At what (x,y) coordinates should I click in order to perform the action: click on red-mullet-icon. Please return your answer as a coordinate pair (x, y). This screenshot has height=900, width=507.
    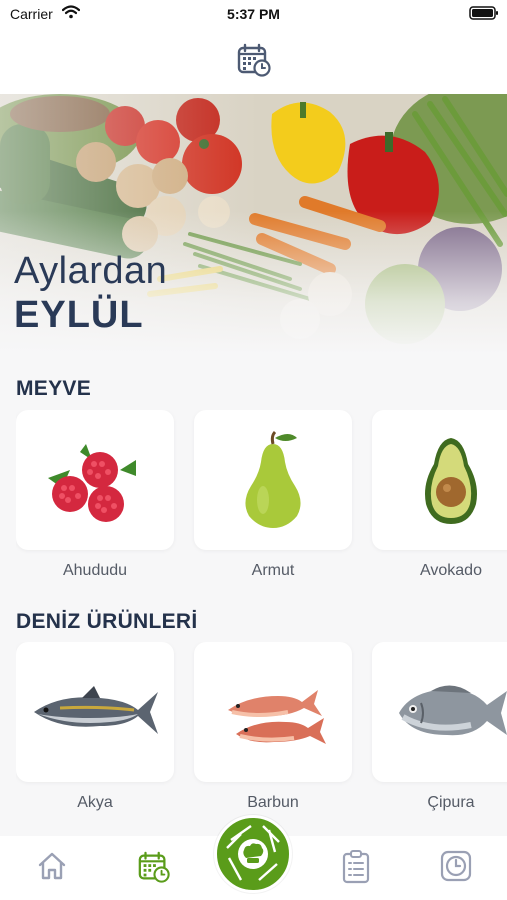
    Looking at the image, I should click on (277, 717).